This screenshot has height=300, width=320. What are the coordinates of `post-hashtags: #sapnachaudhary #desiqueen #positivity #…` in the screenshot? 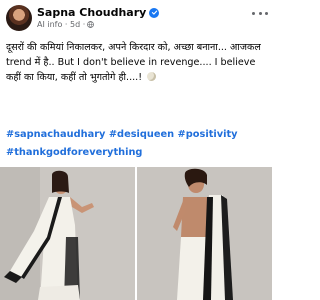 It's located at (137, 144).